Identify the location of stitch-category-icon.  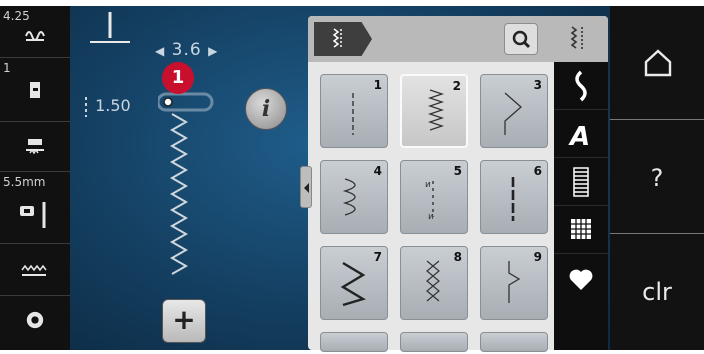
(337, 38).